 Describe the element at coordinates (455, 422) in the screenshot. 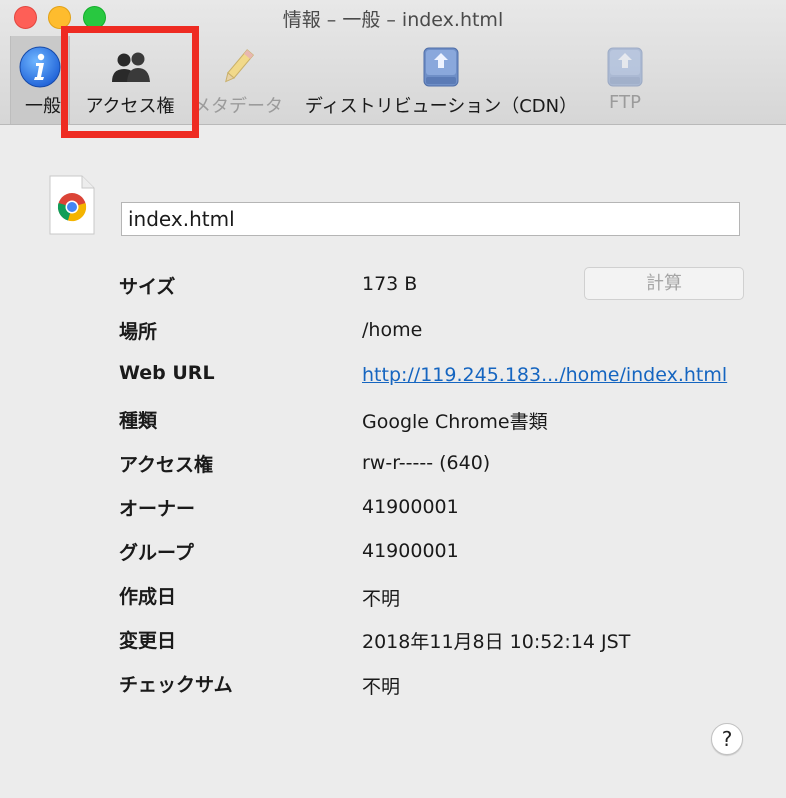

I see `kind-value: Google Chrome書類` at that location.